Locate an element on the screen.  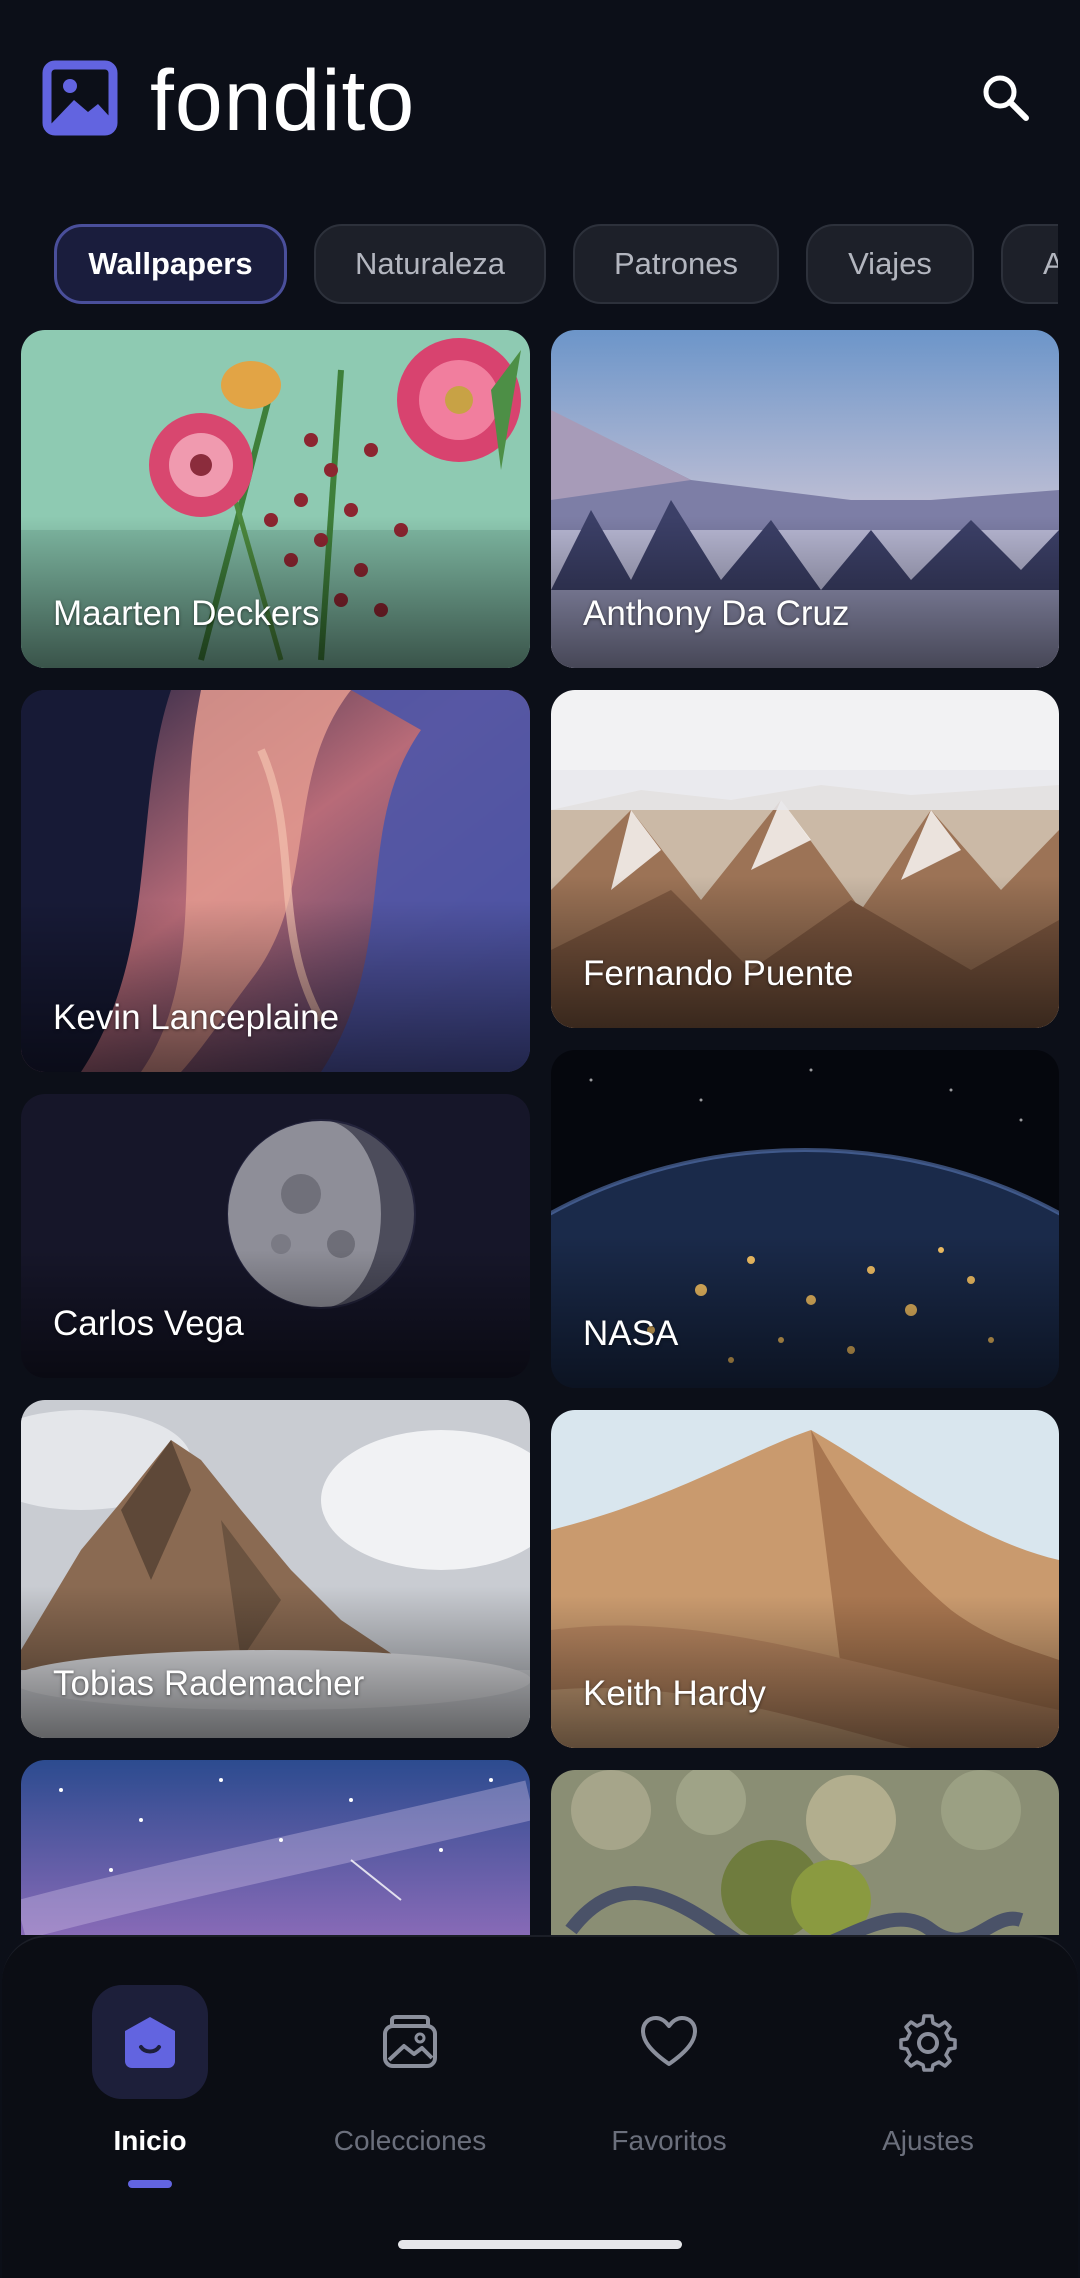
milky-way-image is located at coordinates (275, 1847).